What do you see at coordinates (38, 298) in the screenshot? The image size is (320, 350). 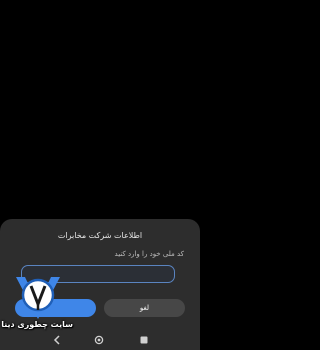 I see `watermark-logo` at bounding box center [38, 298].